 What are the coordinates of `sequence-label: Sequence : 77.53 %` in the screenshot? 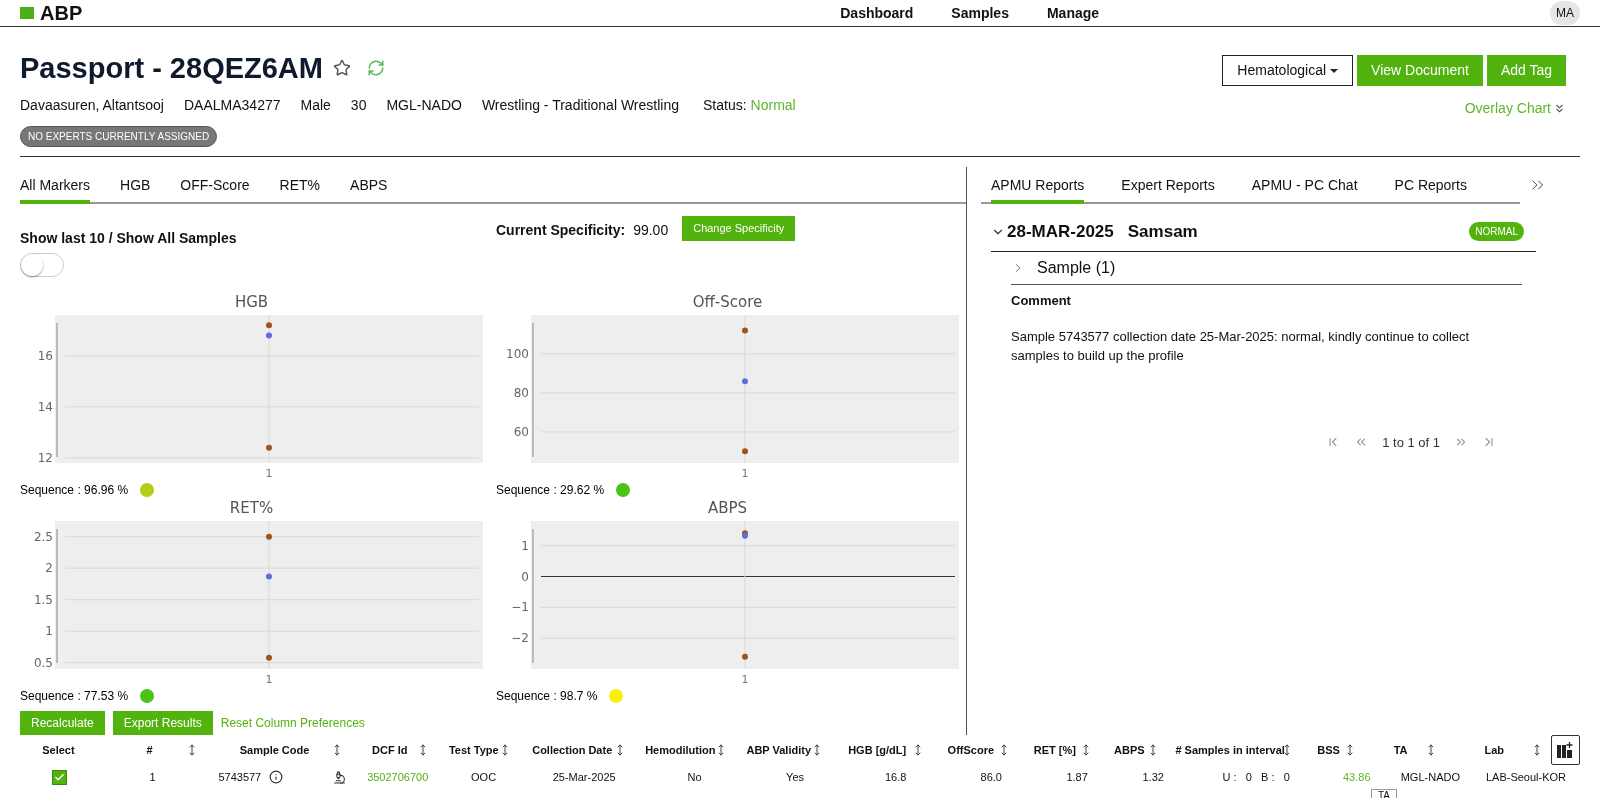 It's located at (74, 696).